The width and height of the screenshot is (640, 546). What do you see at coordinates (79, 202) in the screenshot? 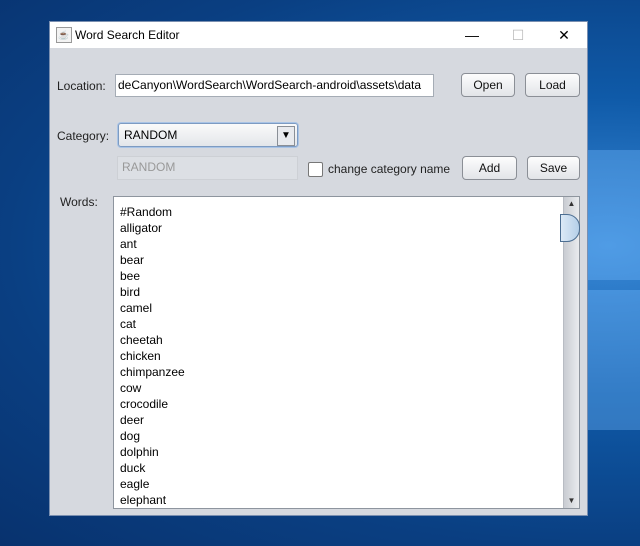
I see `words-label: Words:` at bounding box center [79, 202].